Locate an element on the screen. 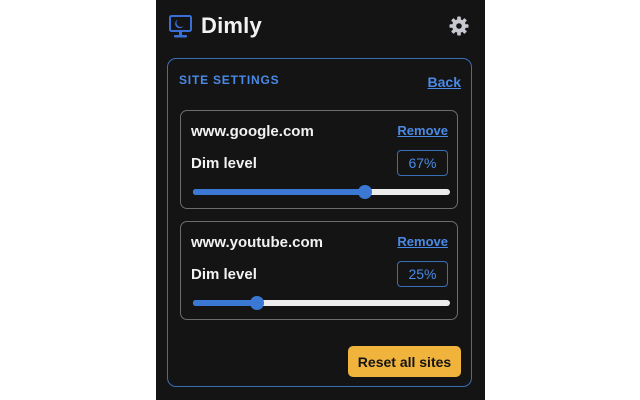 This screenshot has width=640, height=400. dim-level-value: 67% is located at coordinates (422, 163).